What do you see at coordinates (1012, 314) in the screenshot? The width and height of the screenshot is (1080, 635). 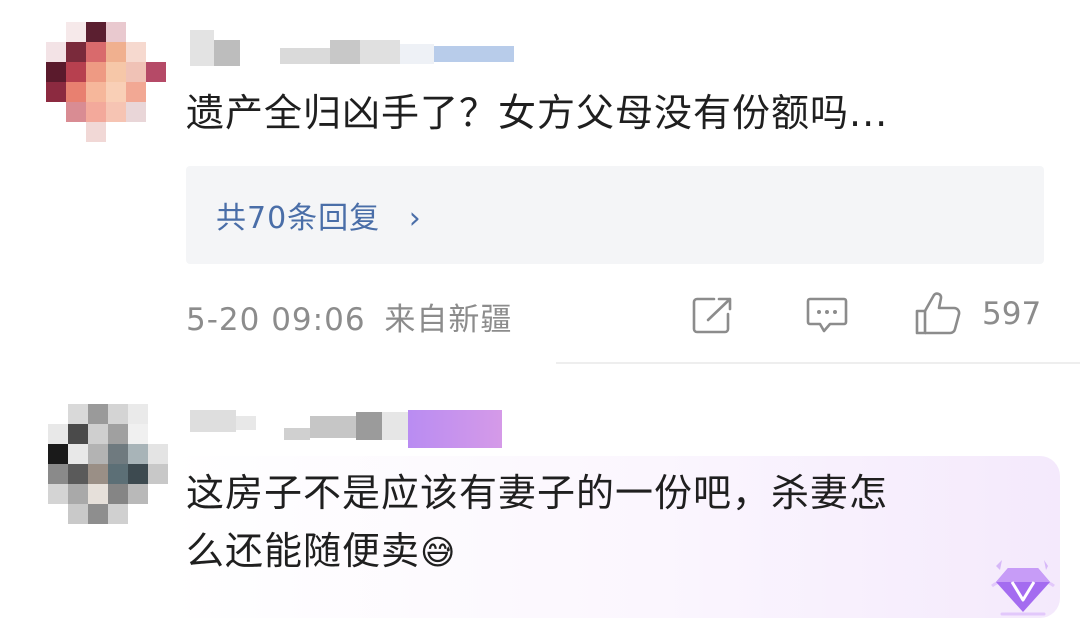 I see `like-count: 597` at bounding box center [1012, 314].